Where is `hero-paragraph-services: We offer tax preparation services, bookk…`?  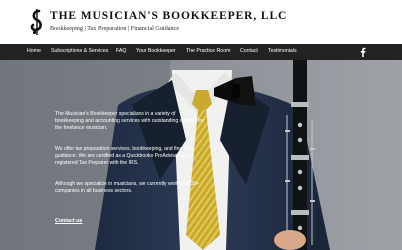 hero-paragraph-services: We offer tax preparation services, bookk… is located at coordinates (124, 156).